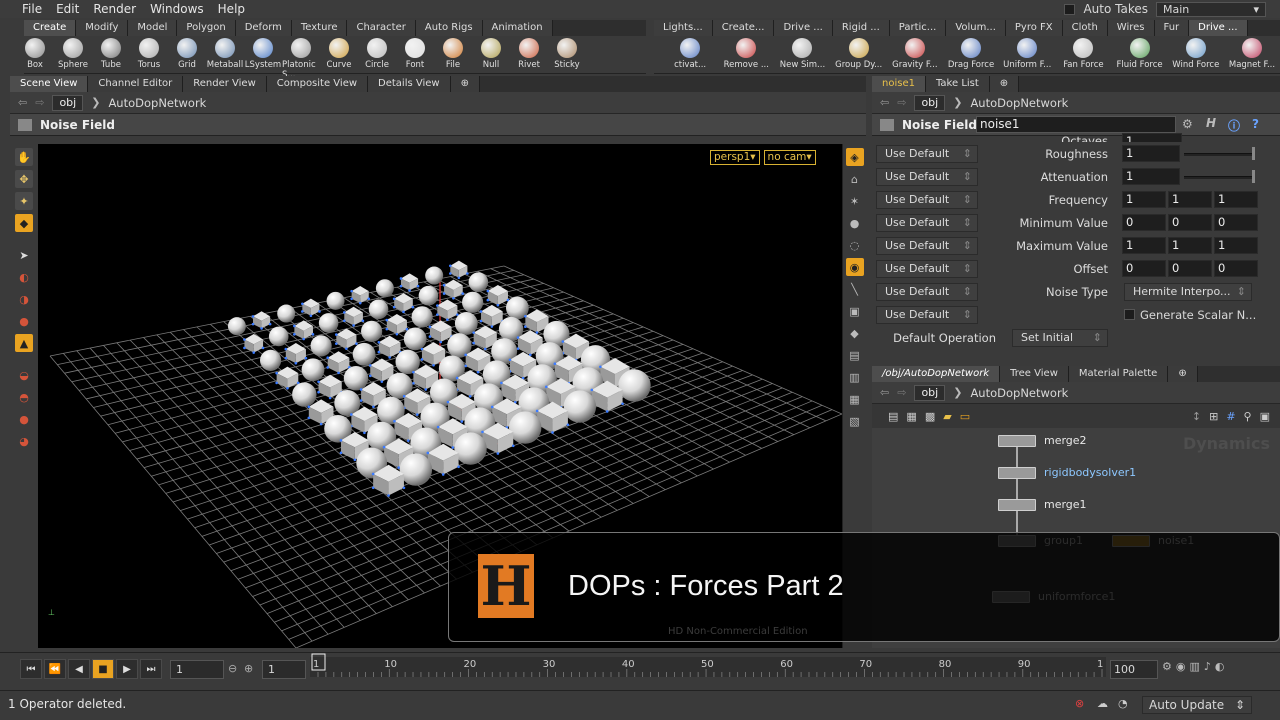  Describe the element at coordinates (24, 343) in the screenshot. I see `snap-tool-icon: ▲` at that location.